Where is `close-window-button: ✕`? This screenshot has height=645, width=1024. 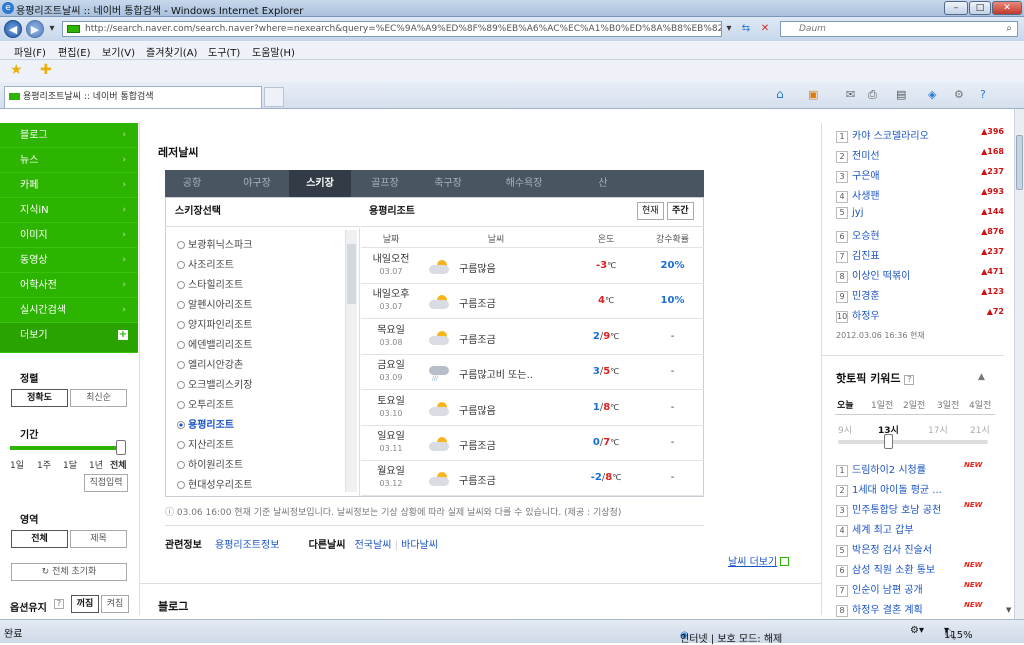
close-window-button: ✕ is located at coordinates (1007, 8).